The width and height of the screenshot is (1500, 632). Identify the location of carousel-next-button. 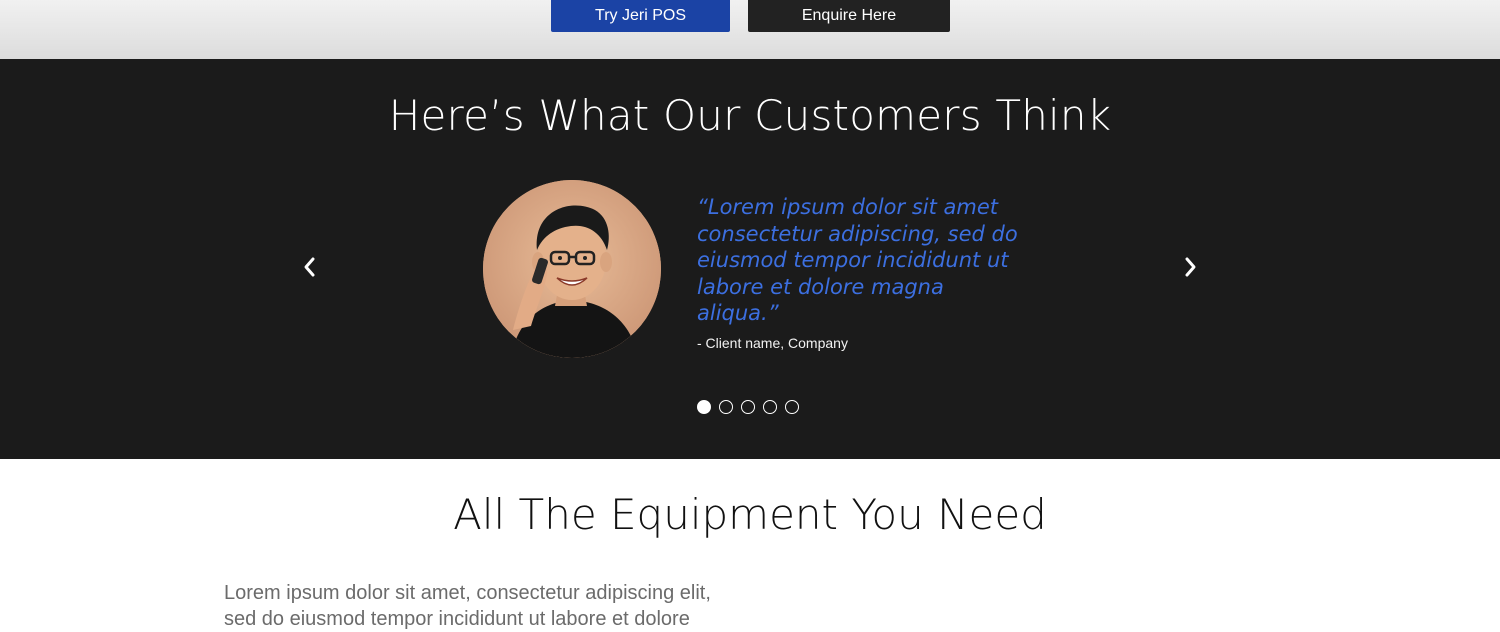
(1190, 267).